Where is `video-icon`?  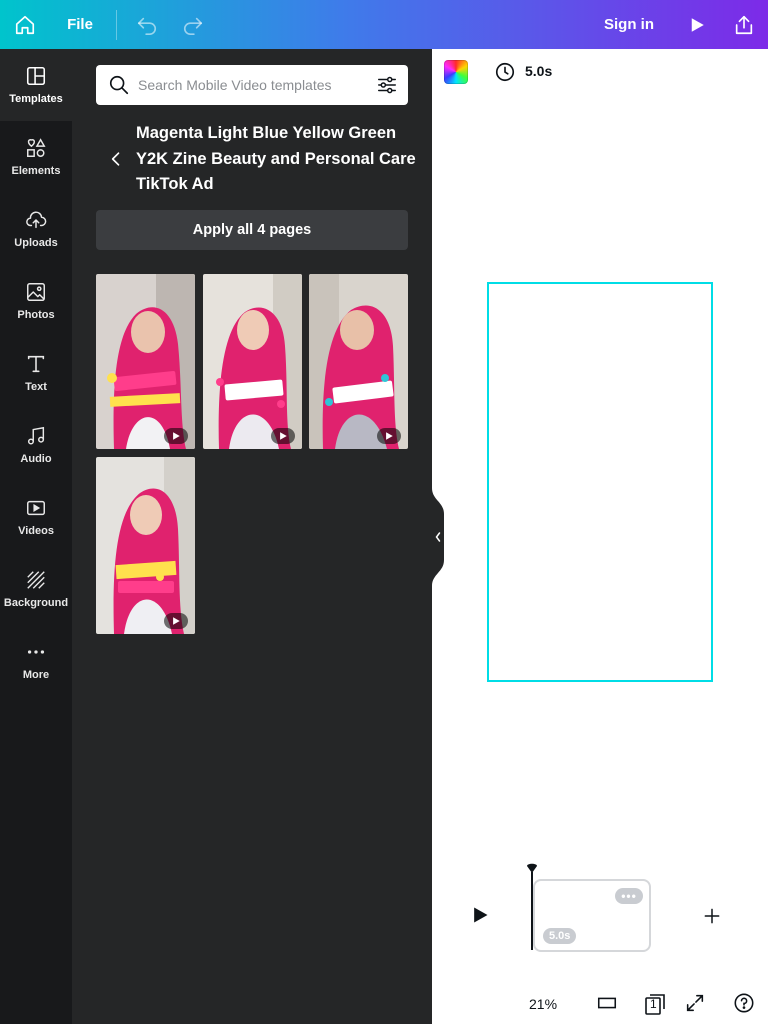
video-icon is located at coordinates (36, 508).